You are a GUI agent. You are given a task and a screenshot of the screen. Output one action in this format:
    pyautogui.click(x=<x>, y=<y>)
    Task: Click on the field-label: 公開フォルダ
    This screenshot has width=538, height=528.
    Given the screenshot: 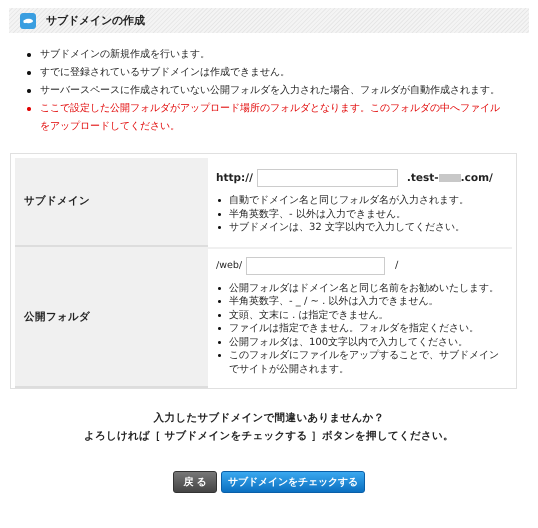 What is the action you would take?
    pyautogui.click(x=57, y=317)
    